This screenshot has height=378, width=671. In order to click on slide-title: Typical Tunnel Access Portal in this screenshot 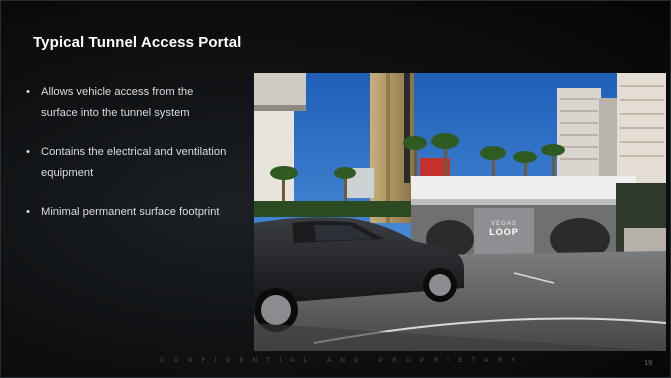, I will do `click(137, 42)`.